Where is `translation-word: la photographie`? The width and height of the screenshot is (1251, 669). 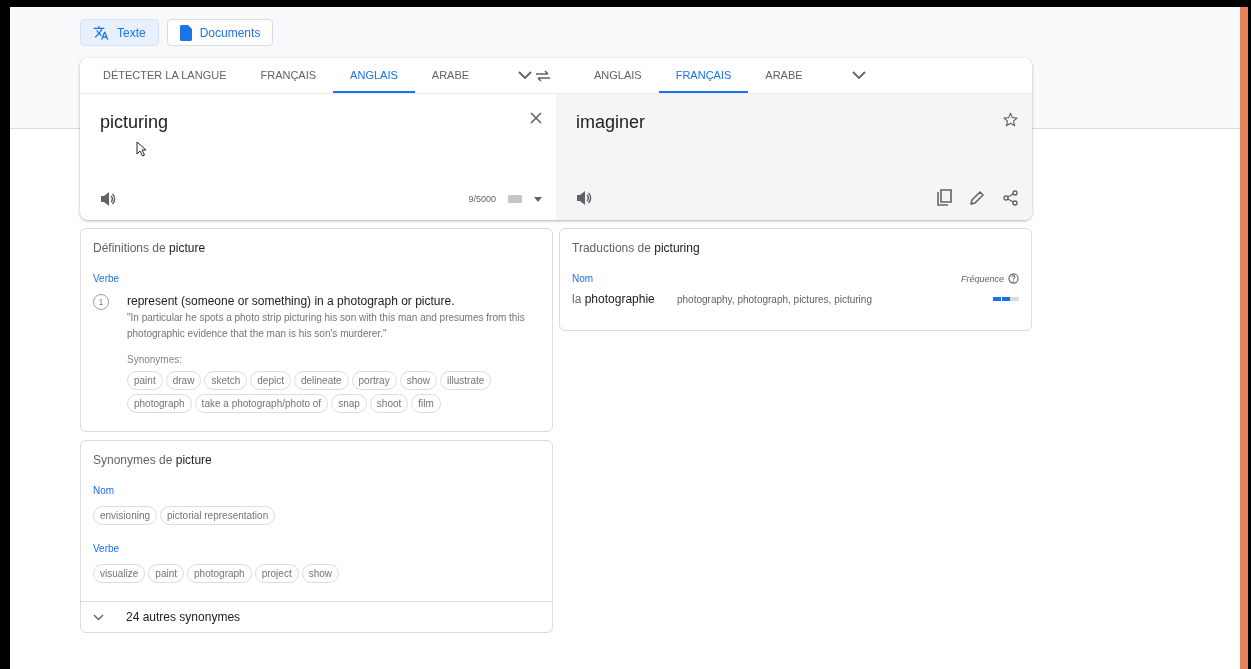
translation-word: la photographie is located at coordinates (624, 299).